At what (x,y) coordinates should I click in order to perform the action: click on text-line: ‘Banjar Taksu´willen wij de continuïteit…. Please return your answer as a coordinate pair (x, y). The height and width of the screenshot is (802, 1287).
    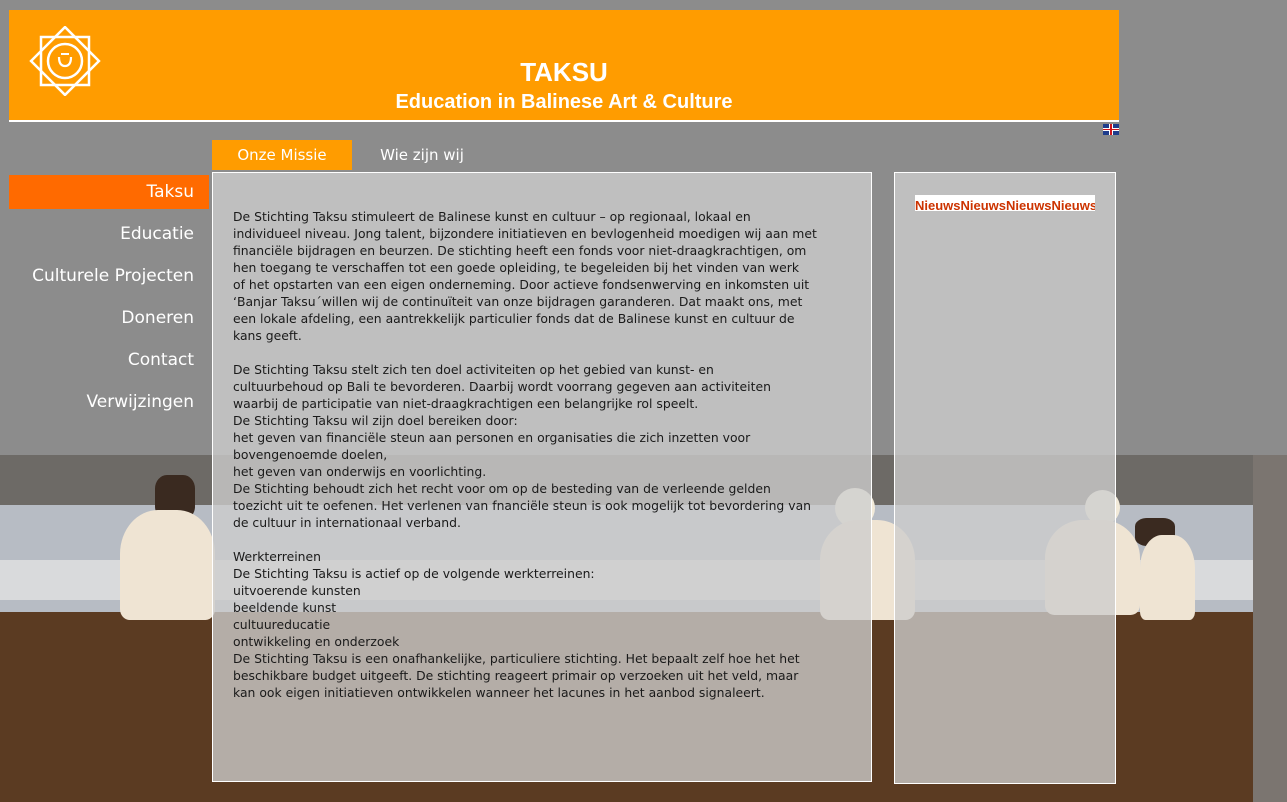
    Looking at the image, I should click on (518, 301).